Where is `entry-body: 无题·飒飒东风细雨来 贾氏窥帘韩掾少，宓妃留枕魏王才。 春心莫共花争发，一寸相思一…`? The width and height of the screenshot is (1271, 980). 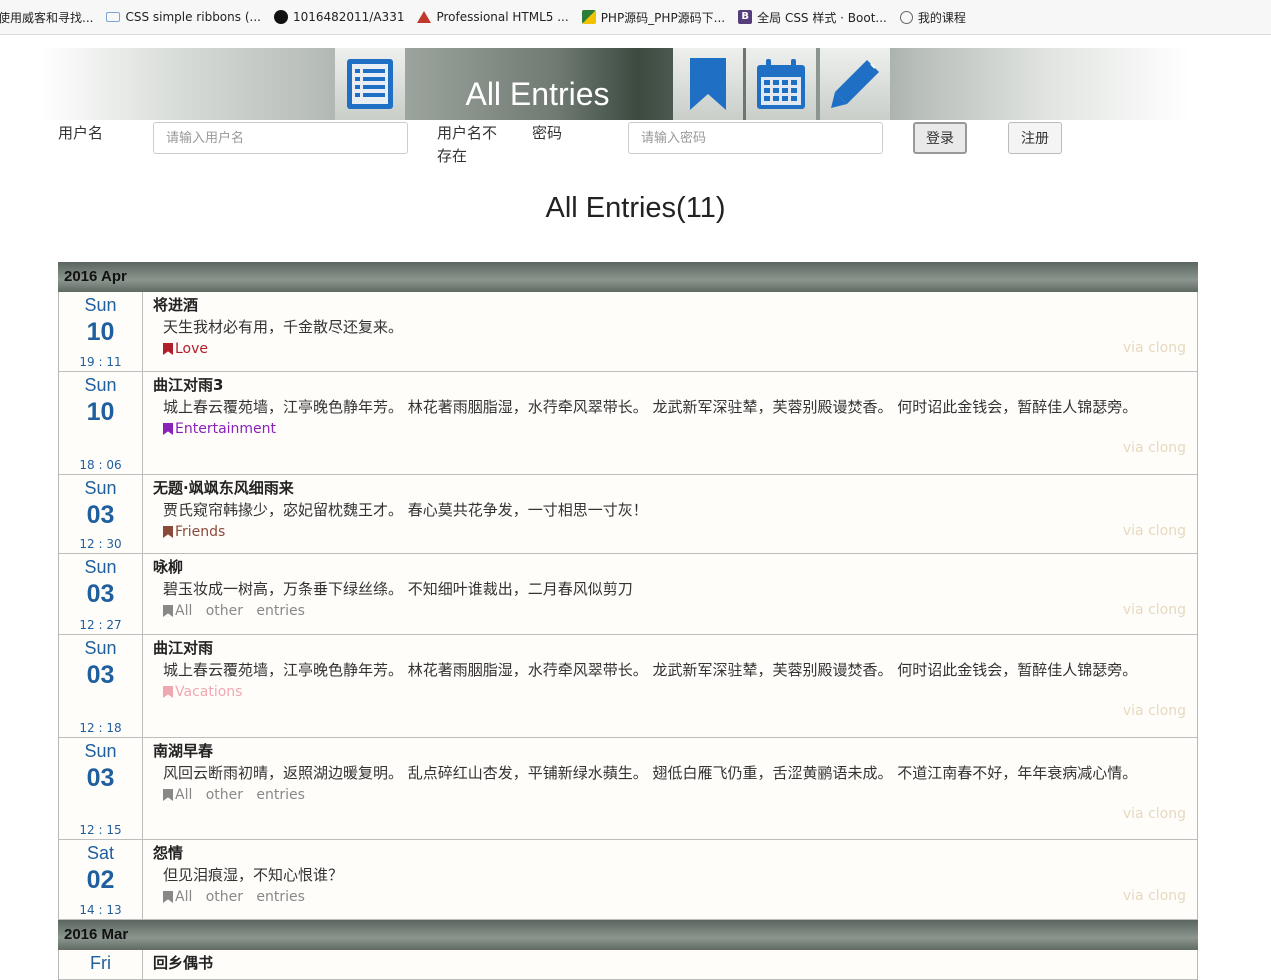 entry-body: 无题·飒飒东风细雨来 贾氏窥帘韩掾少，宓妃留枕魏王才。 春心莫共花争发，一寸相思一… is located at coordinates (670, 514).